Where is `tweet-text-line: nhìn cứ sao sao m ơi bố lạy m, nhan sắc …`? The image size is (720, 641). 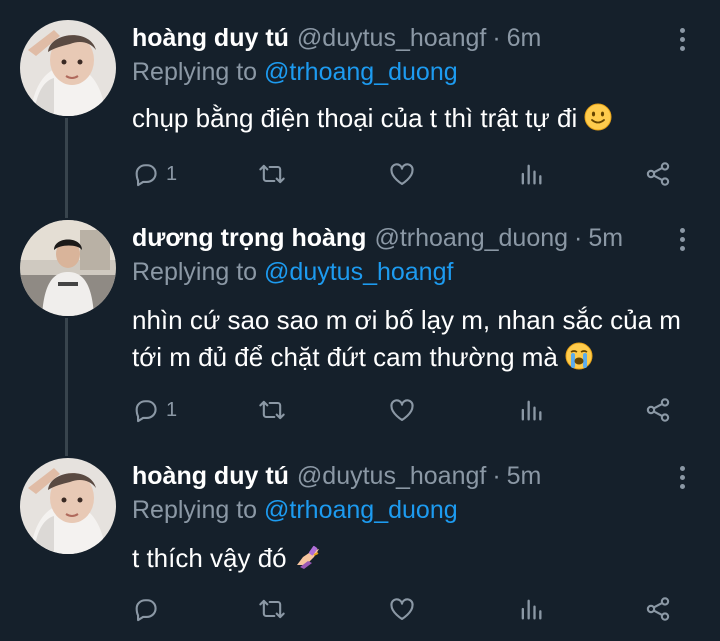 tweet-text-line: nhìn cứ sao sao m ơi bố lạy m, nhan sắc … is located at coordinates (406, 320).